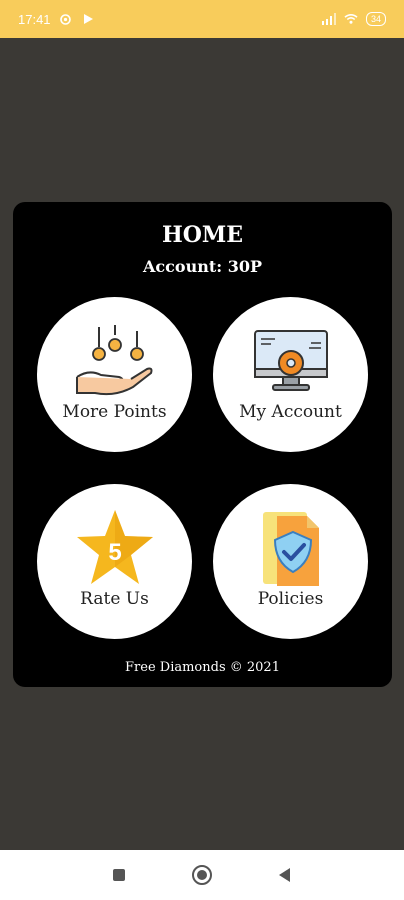  What do you see at coordinates (202, 266) in the screenshot?
I see `account-points: Account: 30P` at bounding box center [202, 266].